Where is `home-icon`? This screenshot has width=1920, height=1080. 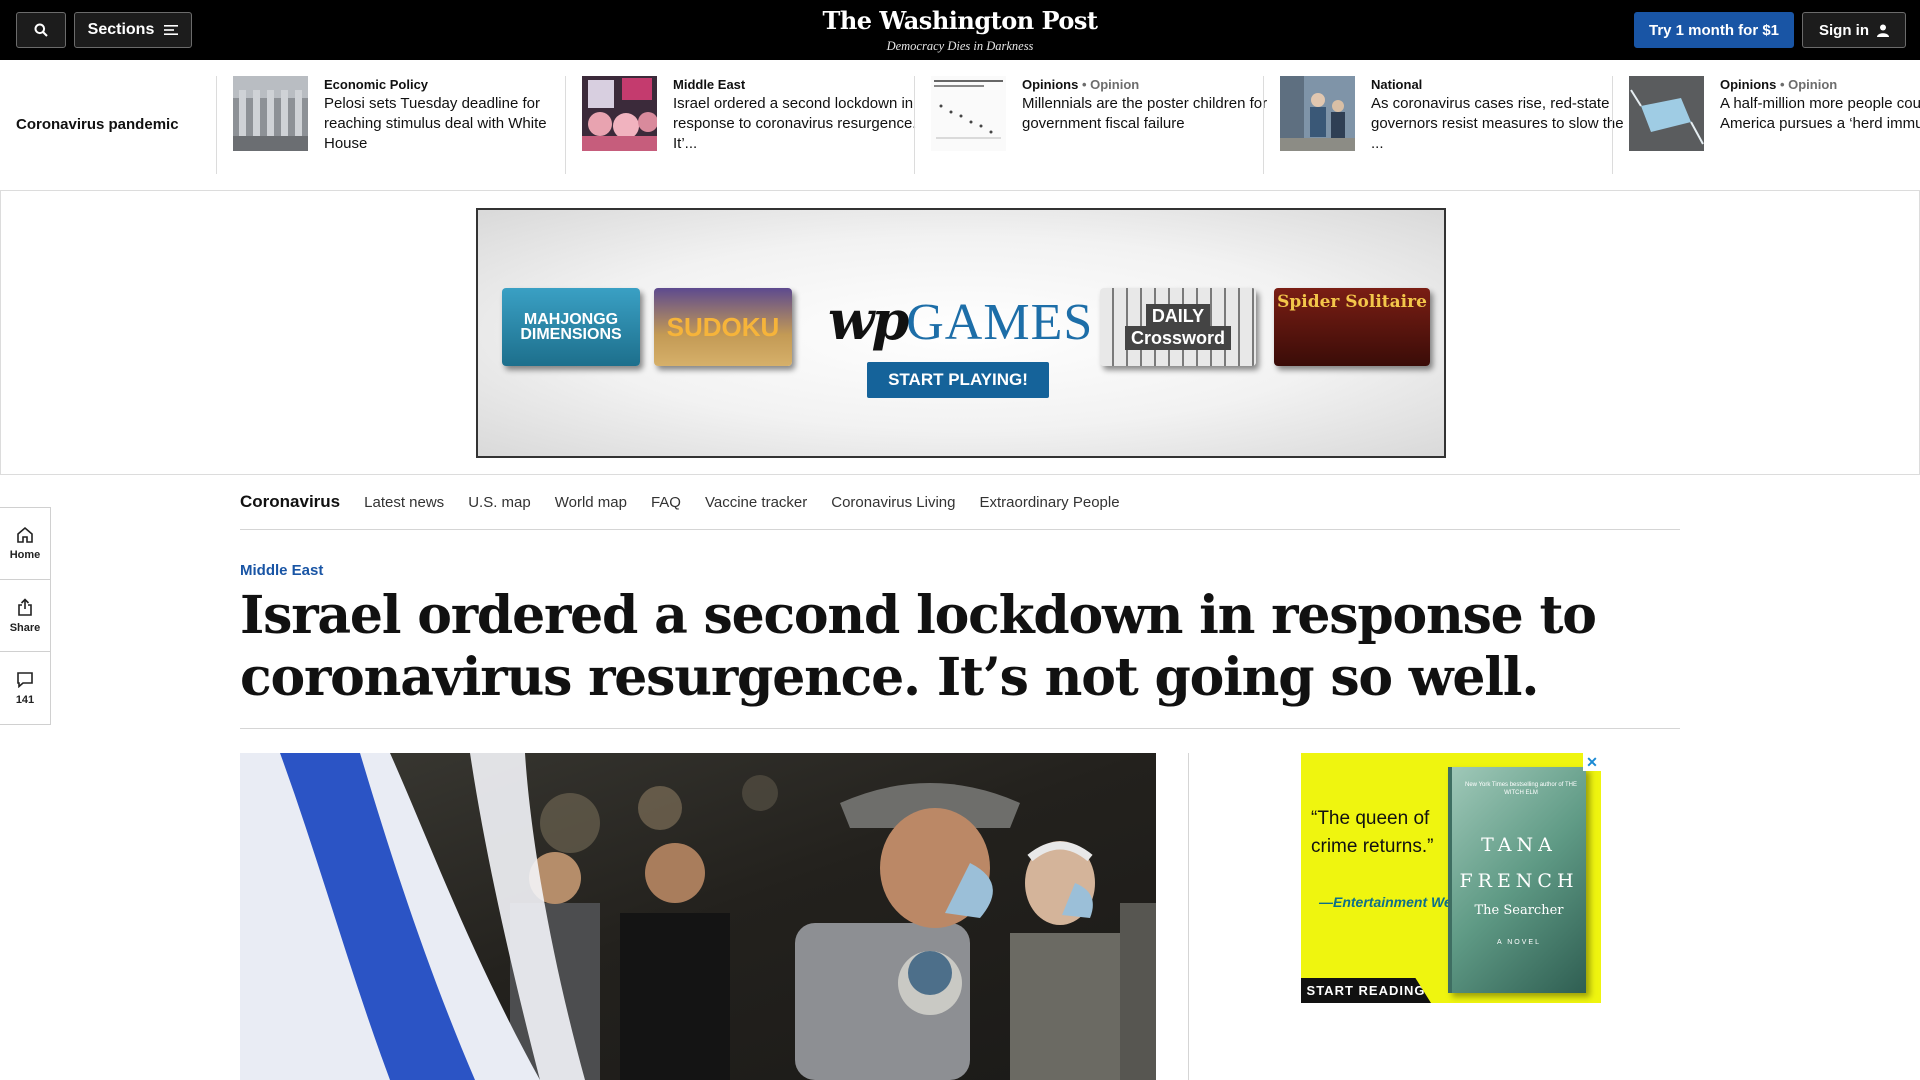
home-icon is located at coordinates (25, 534).